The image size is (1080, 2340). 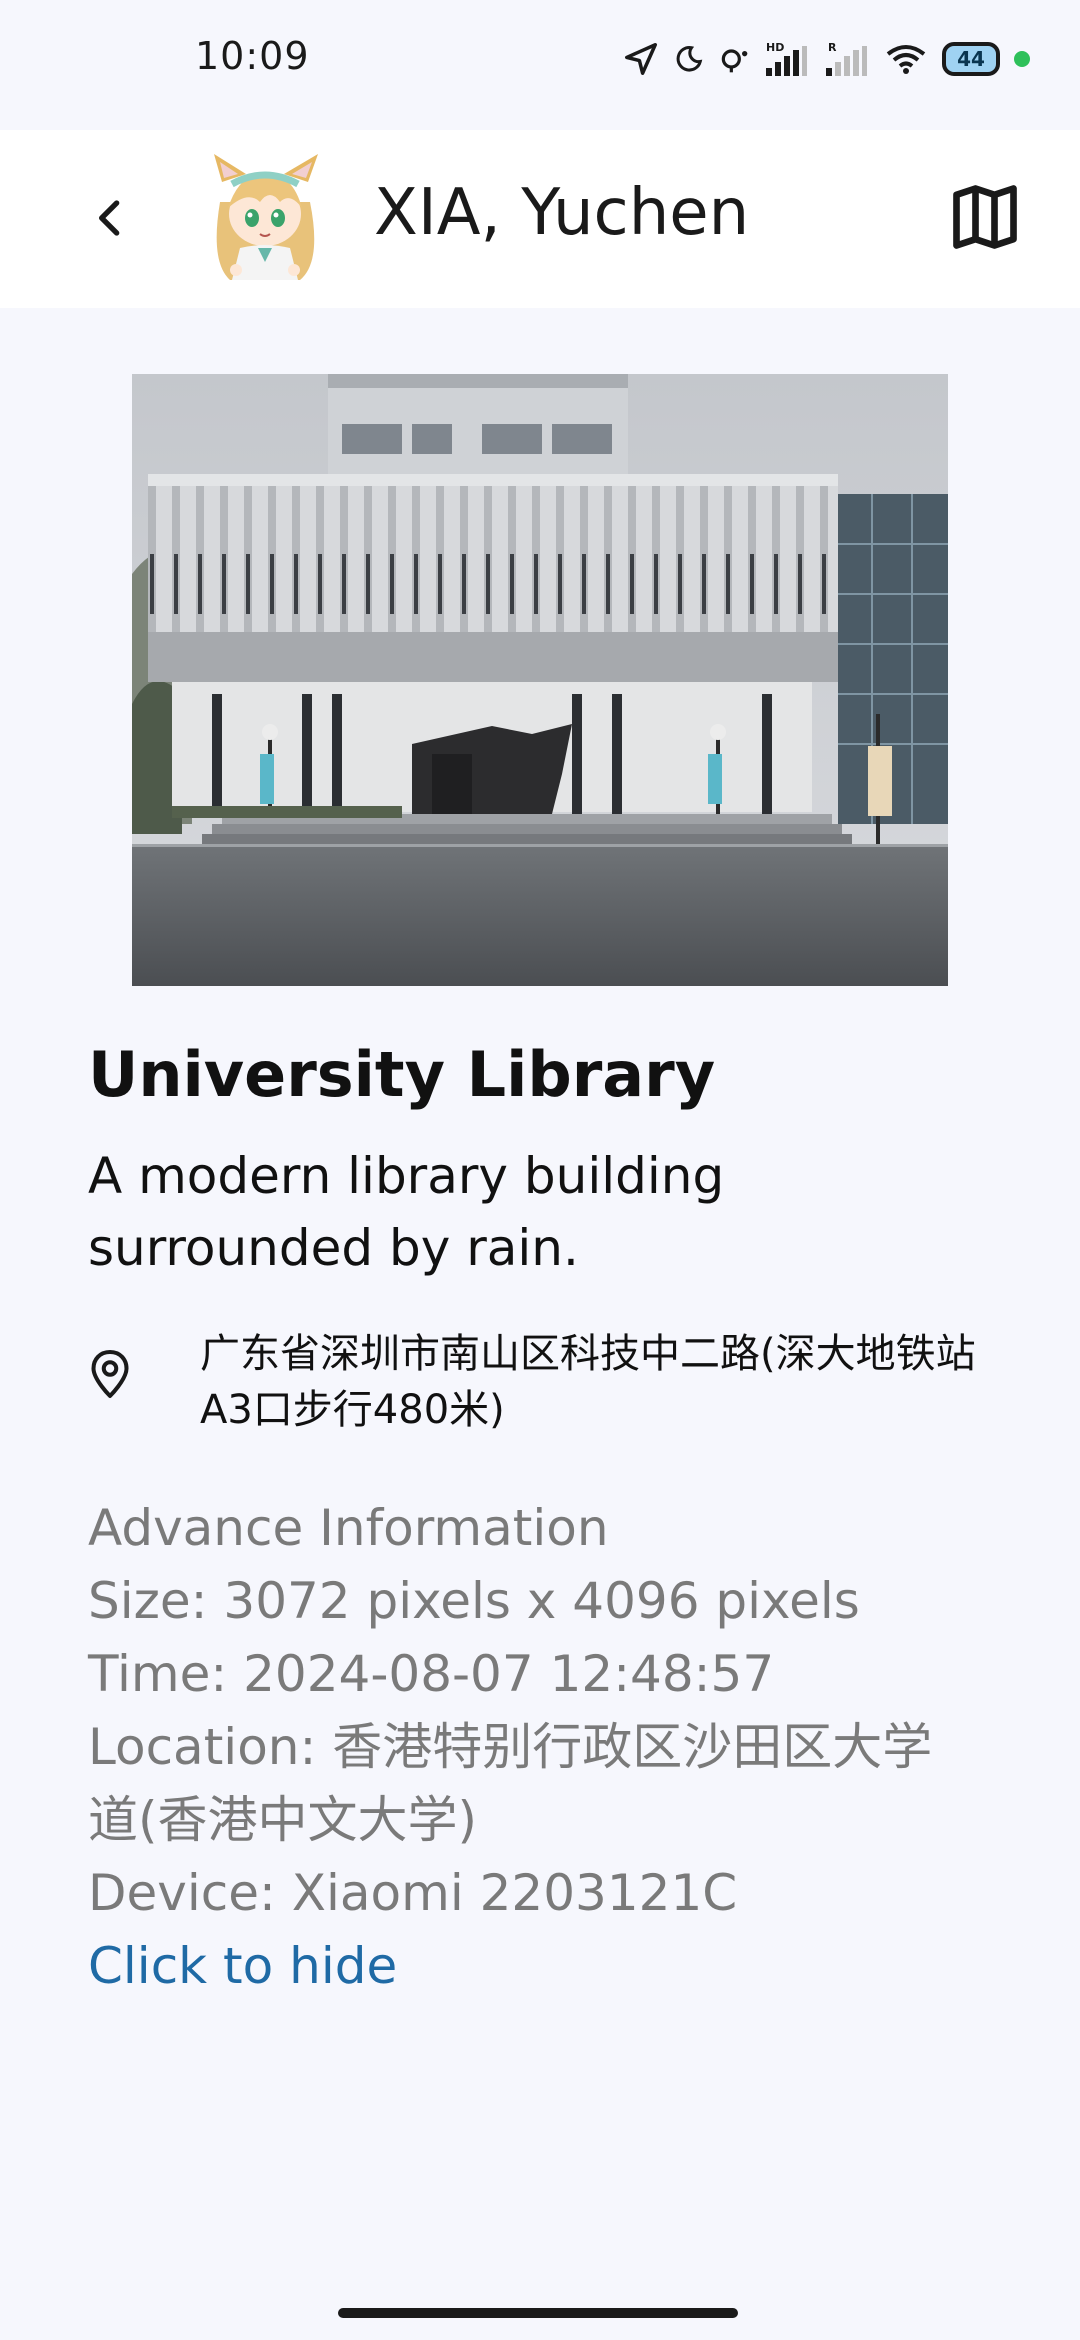 I want to click on navigation-bar, so click(x=540, y=2318).